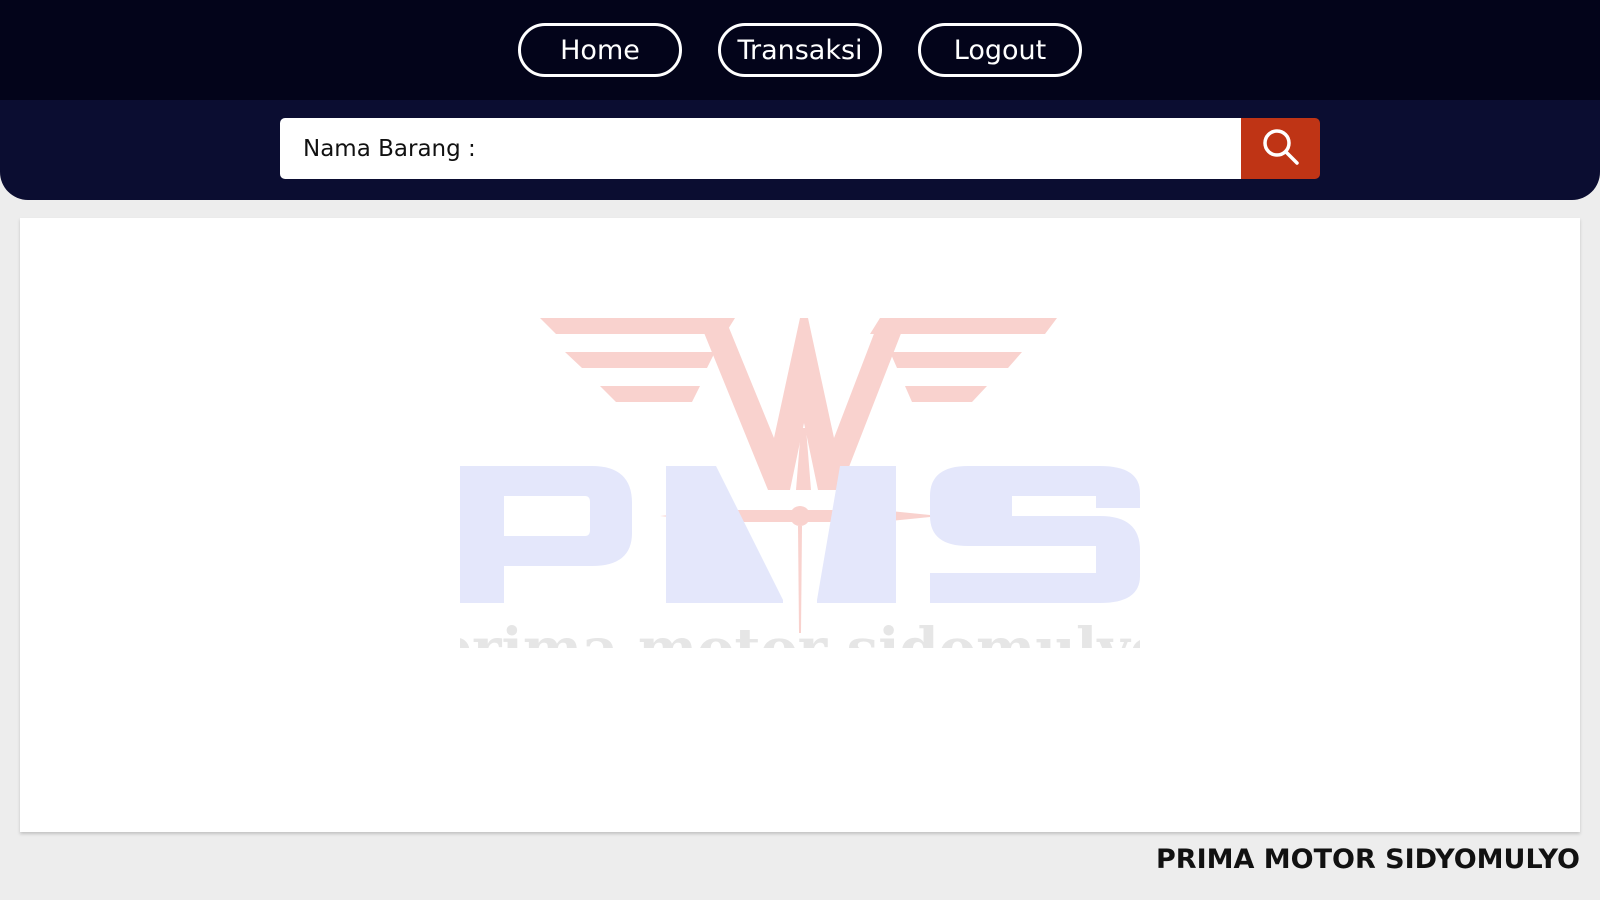 This screenshot has width=1600, height=900. I want to click on search-icon, so click(1281, 149).